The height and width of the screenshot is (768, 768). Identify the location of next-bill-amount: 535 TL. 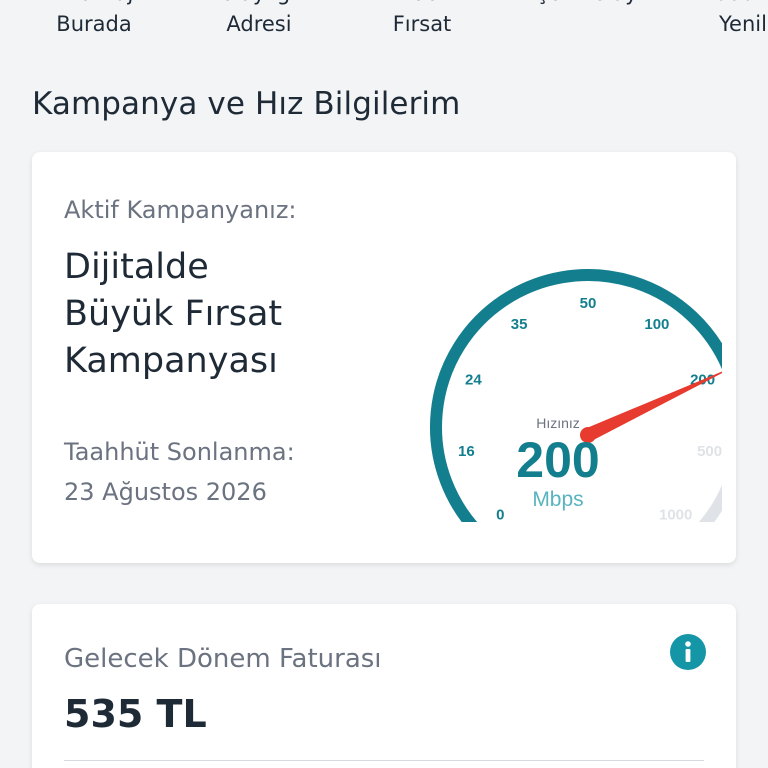
(135, 714).